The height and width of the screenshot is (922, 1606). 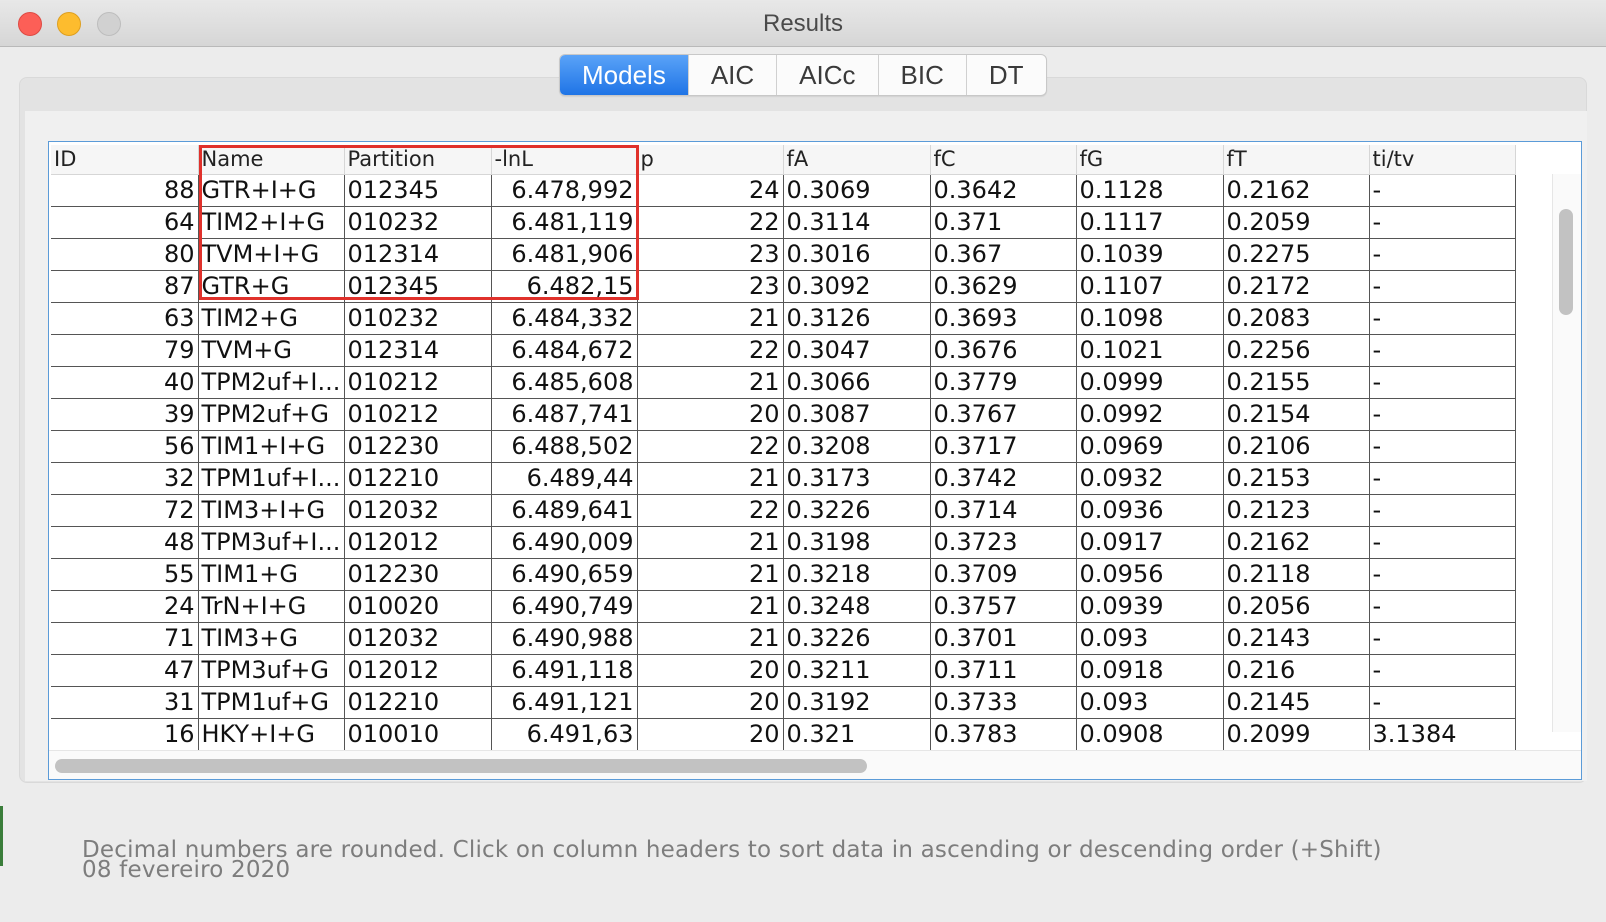 What do you see at coordinates (857, 160) in the screenshot?
I see `column-header-fa: fA` at bounding box center [857, 160].